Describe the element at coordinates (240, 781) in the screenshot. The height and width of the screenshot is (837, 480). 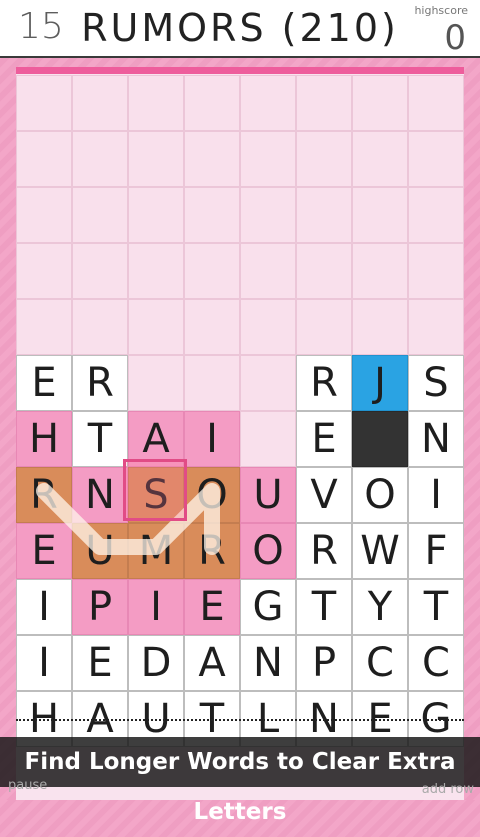
I see `hint-banner: Find Longer Words to Clear Extra Letters` at that location.